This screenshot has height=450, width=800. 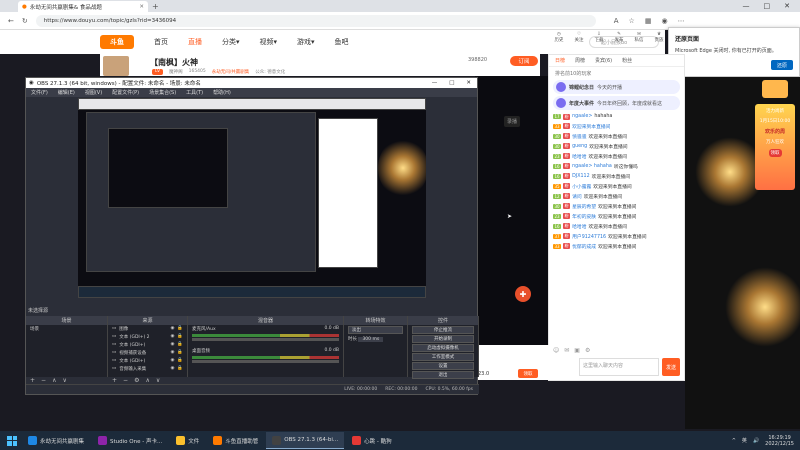 What do you see at coordinates (592, 166) in the screenshot?
I see `chat-nick: ngaale> hahaha` at bounding box center [592, 166].